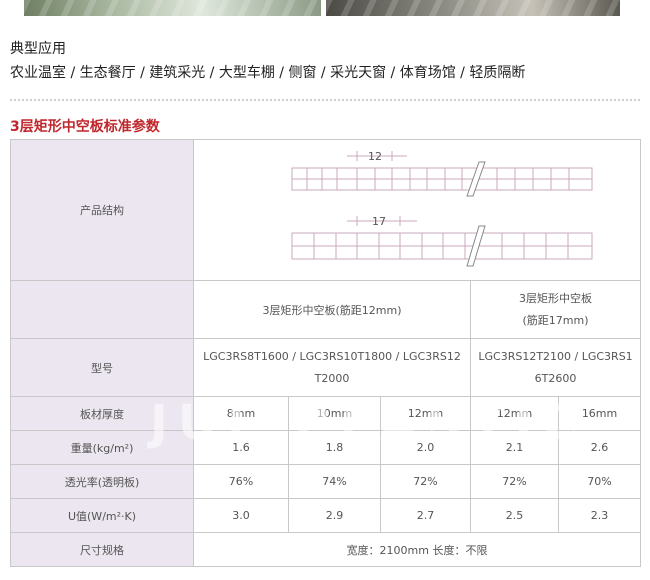 The width and height of the screenshot is (650, 580). I want to click on table-cell: 2.9, so click(334, 515).